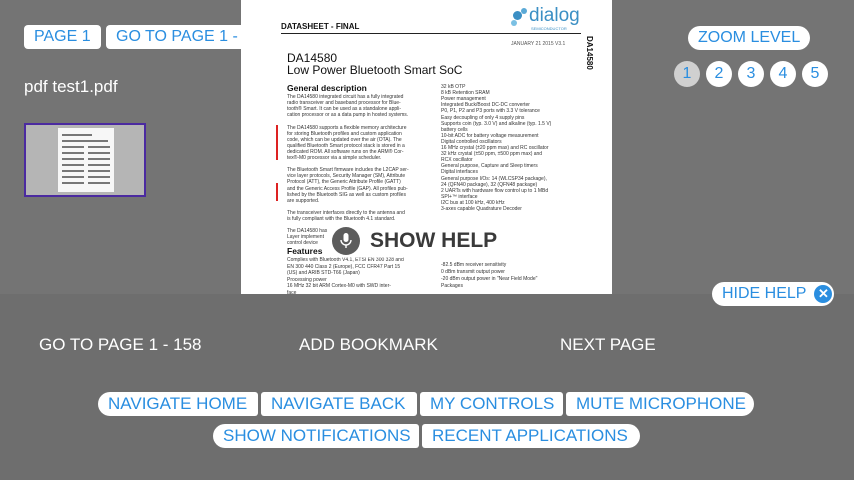  Describe the element at coordinates (463, 99) in the screenshot. I see `document-text-line: Power management` at that location.